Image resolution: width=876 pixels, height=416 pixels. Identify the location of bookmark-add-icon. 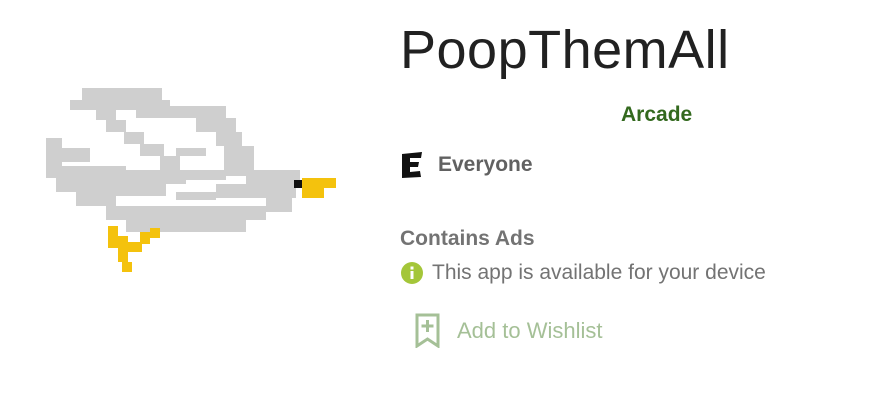
(427, 330).